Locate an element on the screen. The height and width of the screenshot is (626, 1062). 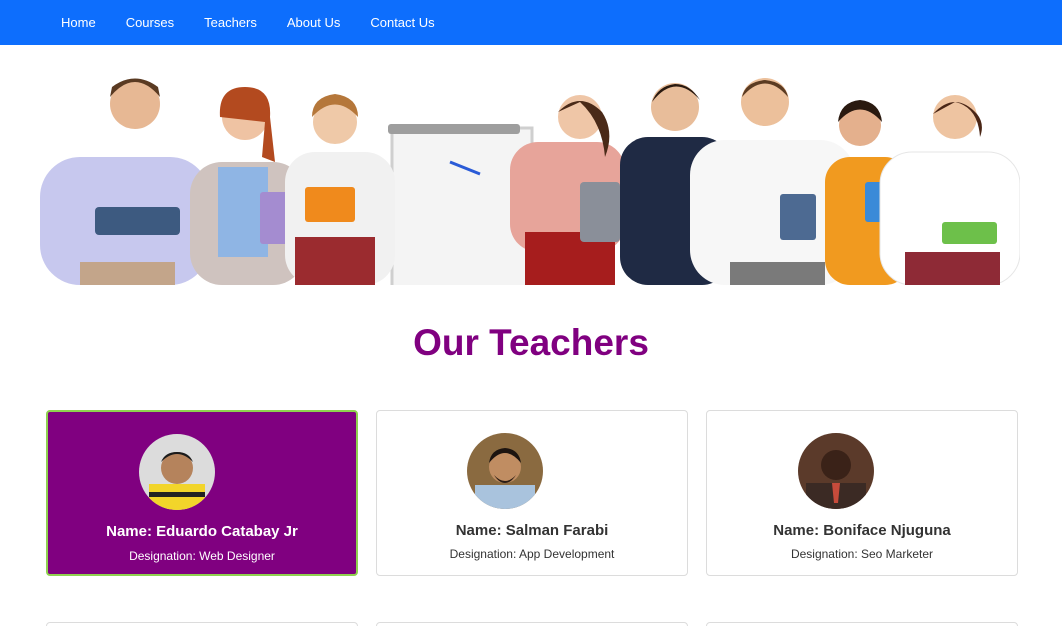
nav-home-link: Home is located at coordinates (78, 22).